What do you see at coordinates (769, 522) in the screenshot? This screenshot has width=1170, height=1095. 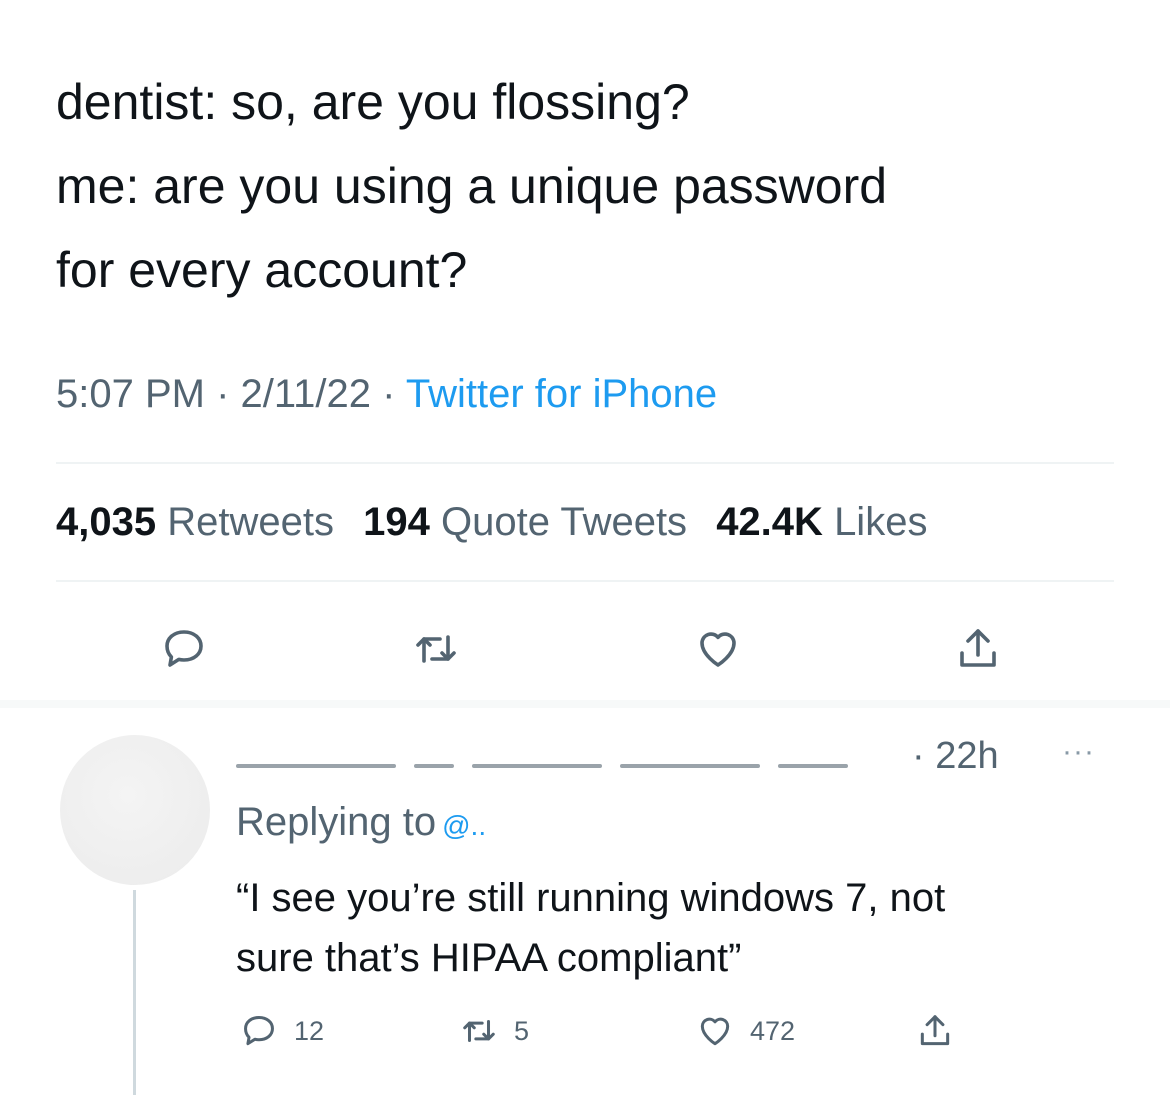 I see `likes-count: 42.4K` at bounding box center [769, 522].